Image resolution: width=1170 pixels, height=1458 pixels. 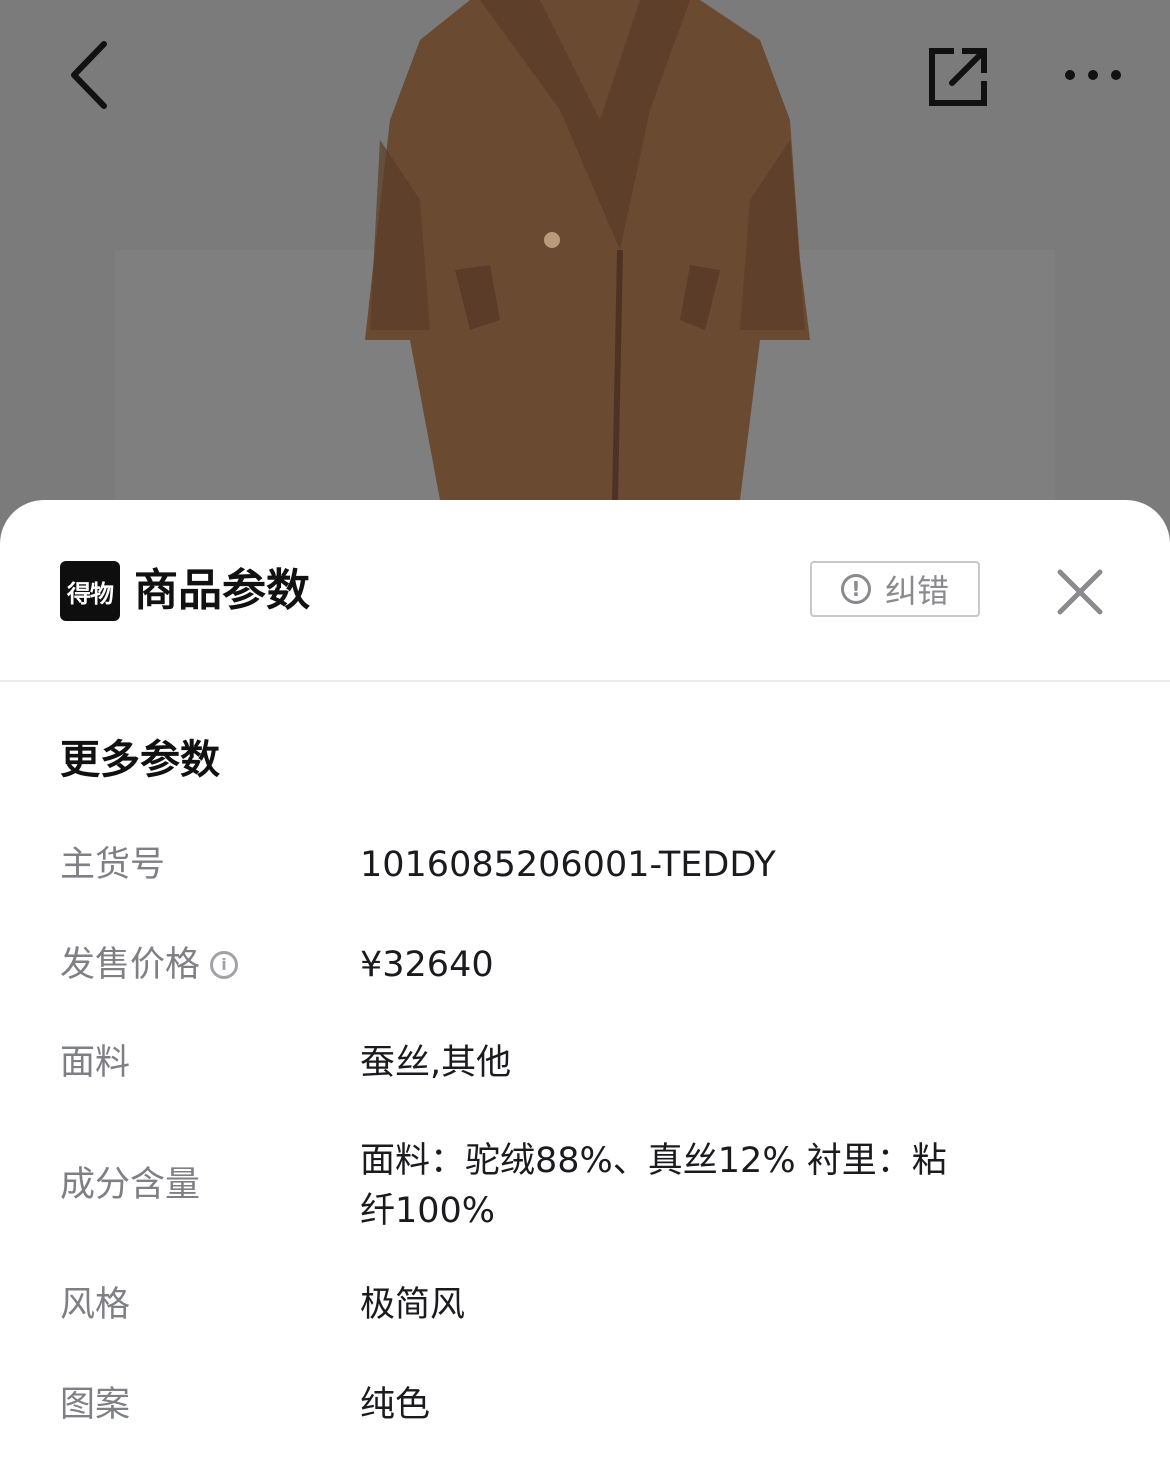 I want to click on param-value-composition: 面料：驼绒88%、真丝12% 衬里：粘 纤100%, so click(x=670, y=1186).